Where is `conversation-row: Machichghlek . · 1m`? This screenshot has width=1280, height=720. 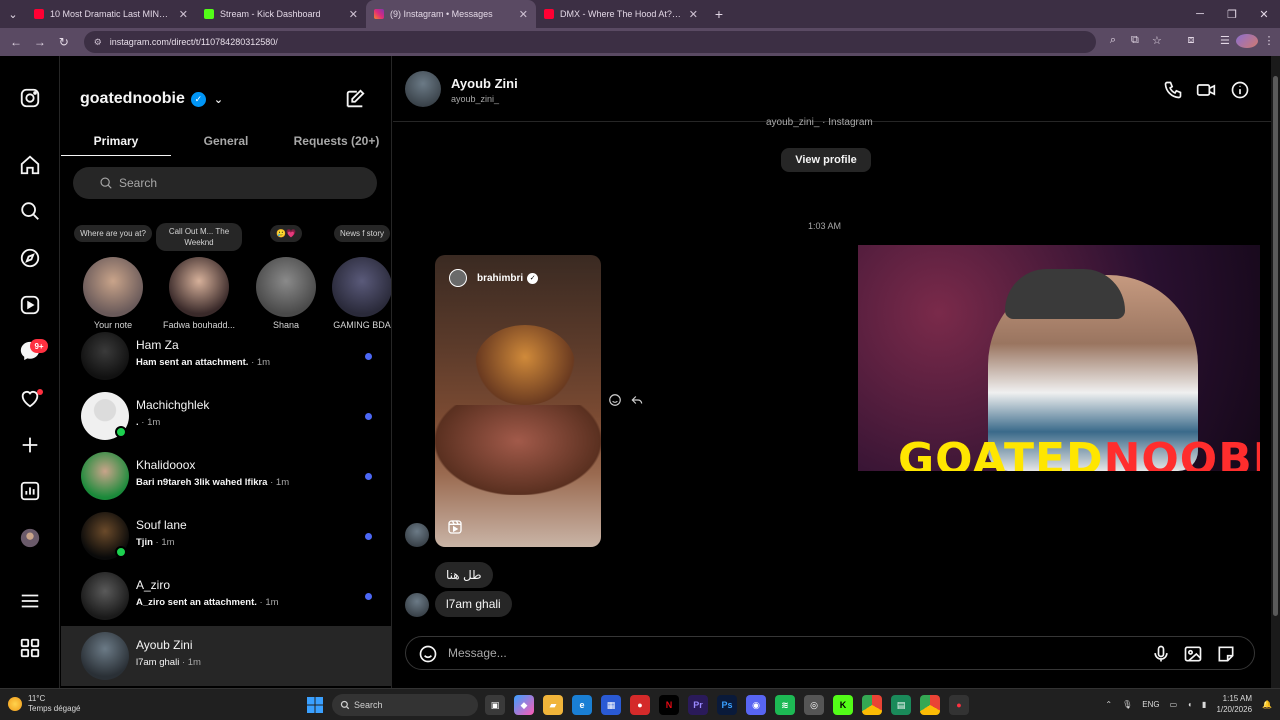 conversation-row: Machichghlek . · 1m is located at coordinates (226, 416).